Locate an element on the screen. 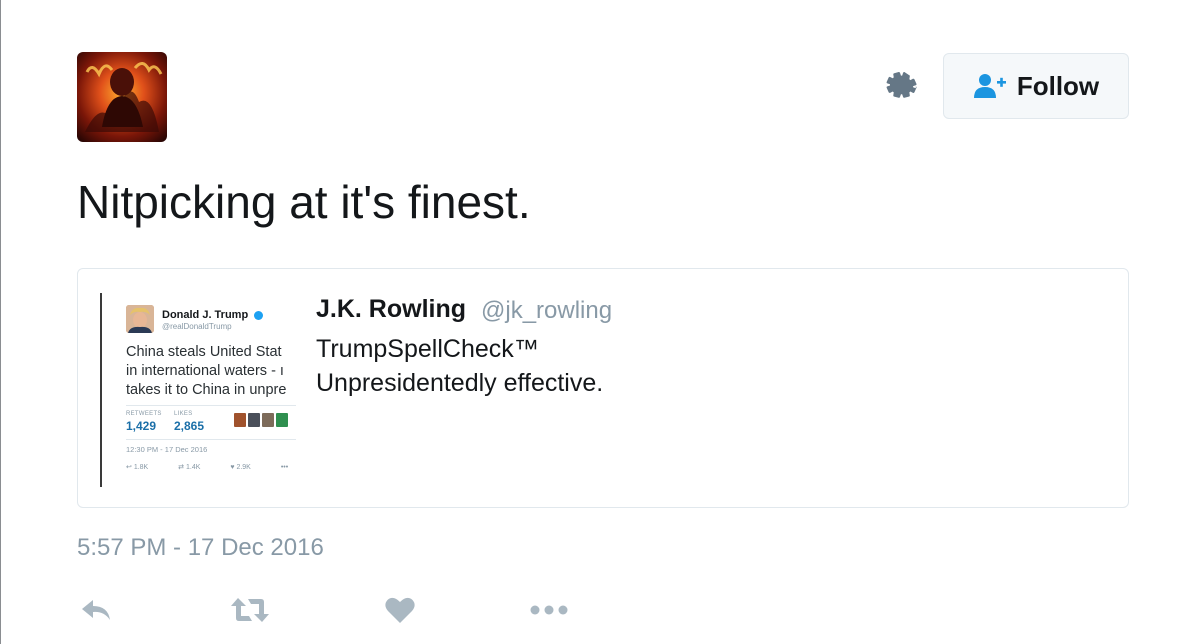 This screenshot has height=644, width=1200. tweet-text: Nitpicking at it's finest. is located at coordinates (304, 202).